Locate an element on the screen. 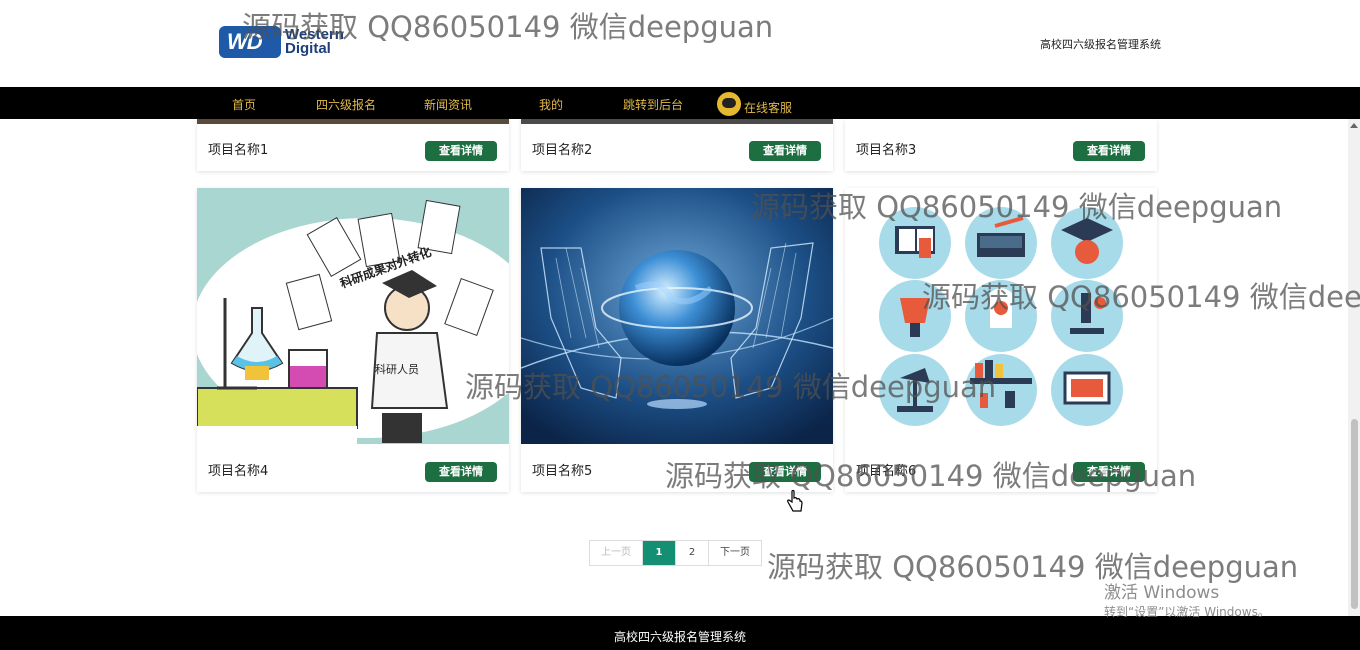 The image size is (1360, 650). next-page-button: 下一页 is located at coordinates (735, 553).